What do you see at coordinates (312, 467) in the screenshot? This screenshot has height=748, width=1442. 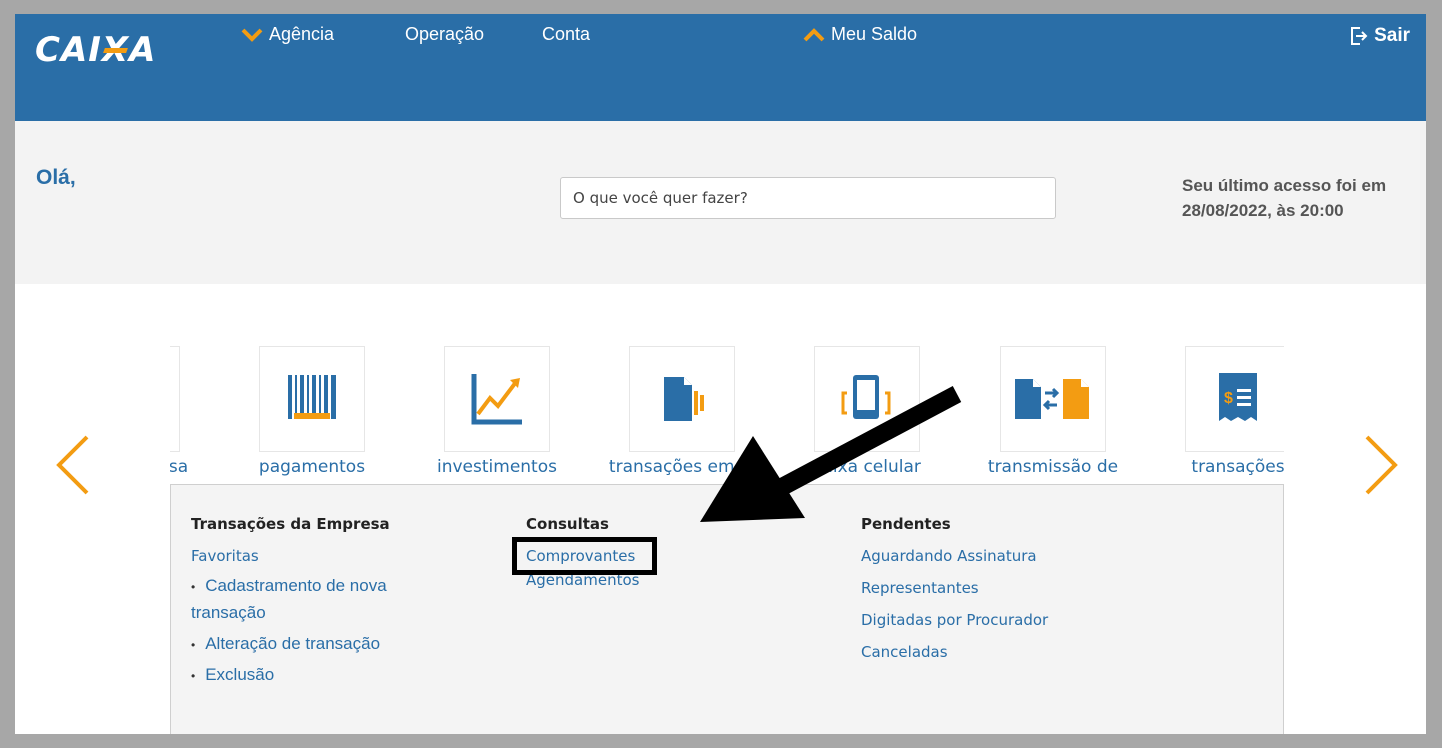 I see `carousel-label-pagamentos: pagamentos` at bounding box center [312, 467].